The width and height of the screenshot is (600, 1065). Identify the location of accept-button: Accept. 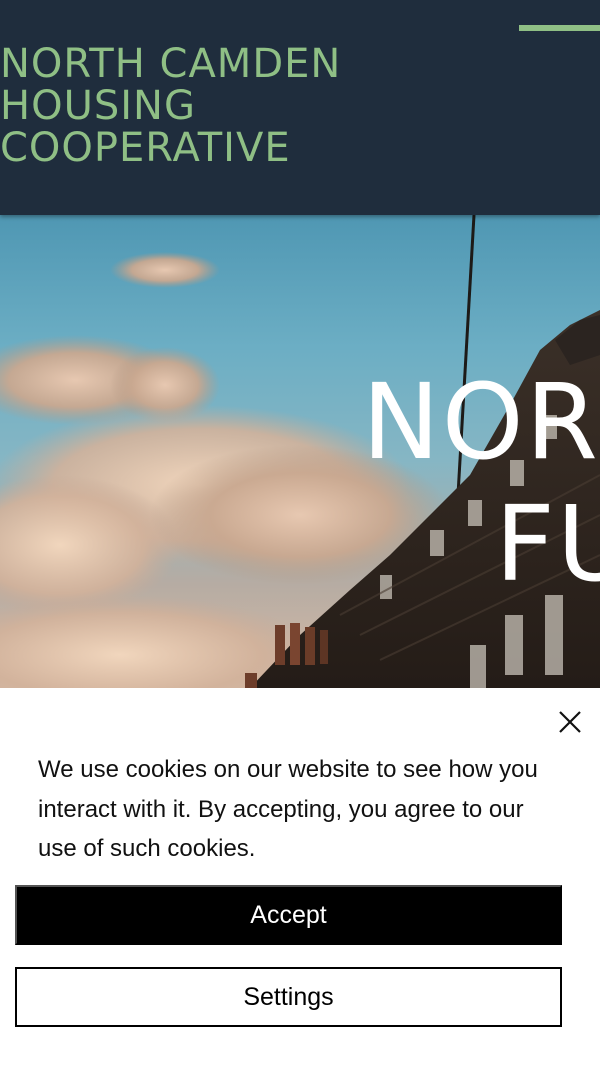
(288, 915).